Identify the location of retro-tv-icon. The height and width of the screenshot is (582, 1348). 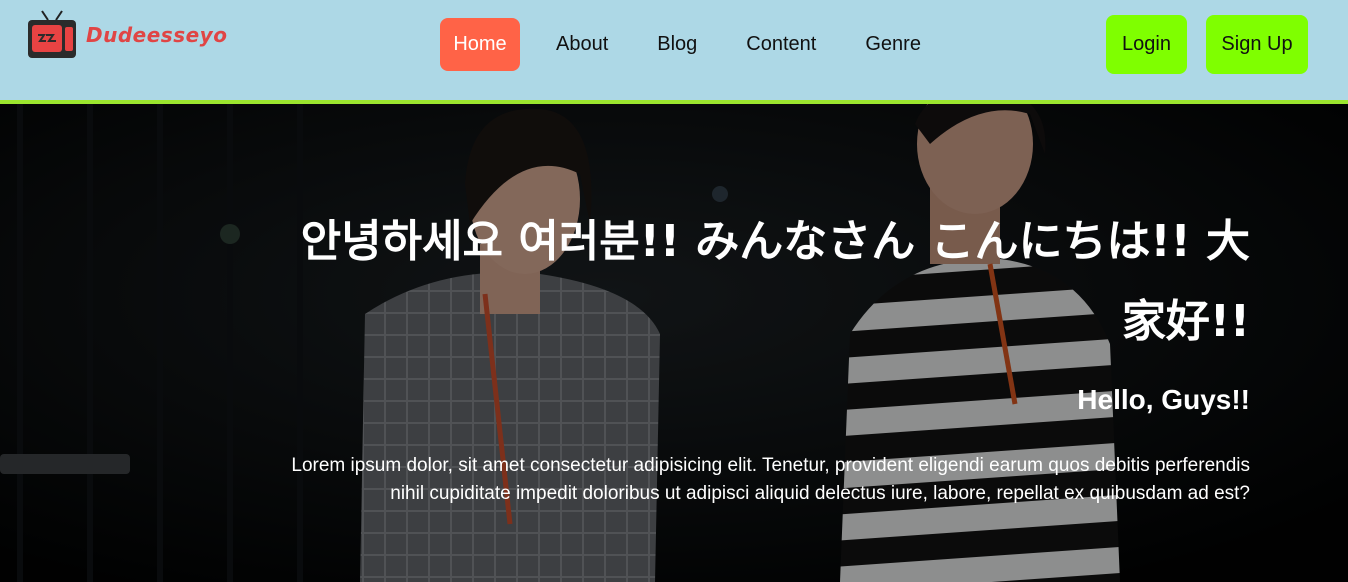
(52, 34).